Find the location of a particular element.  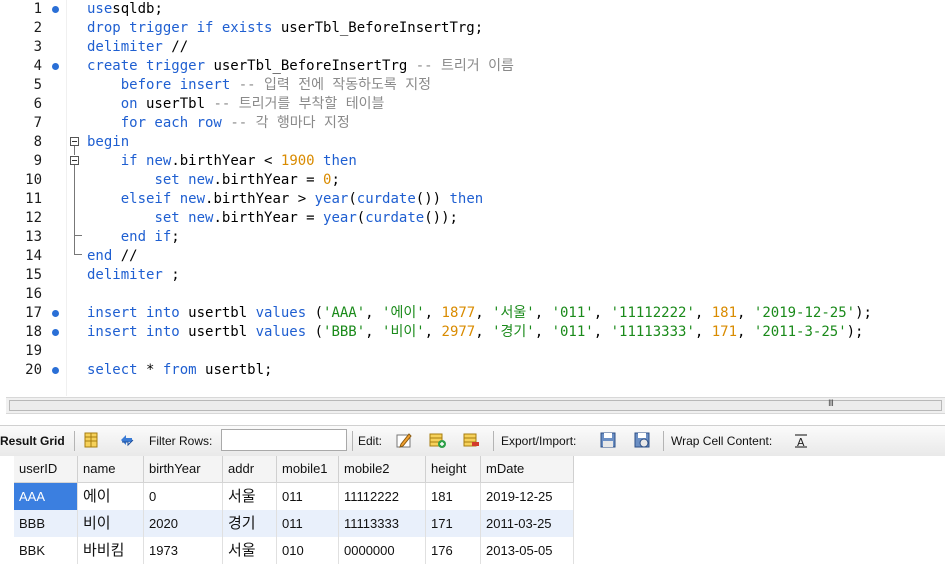

code-token: usertbl is located at coordinates (217, 332).